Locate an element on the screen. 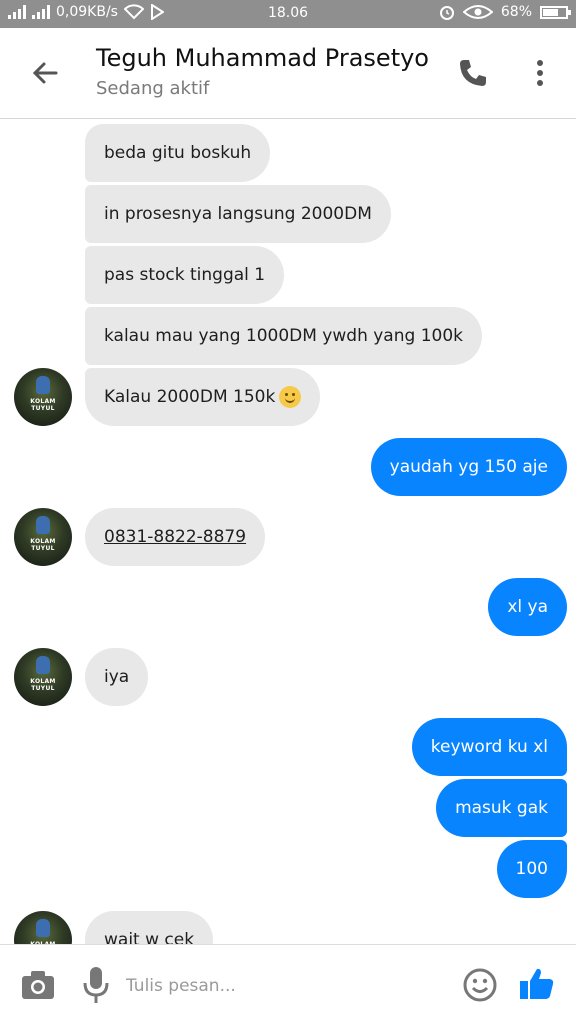 The height and width of the screenshot is (1025, 576). composer-bar is located at coordinates (288, 984).